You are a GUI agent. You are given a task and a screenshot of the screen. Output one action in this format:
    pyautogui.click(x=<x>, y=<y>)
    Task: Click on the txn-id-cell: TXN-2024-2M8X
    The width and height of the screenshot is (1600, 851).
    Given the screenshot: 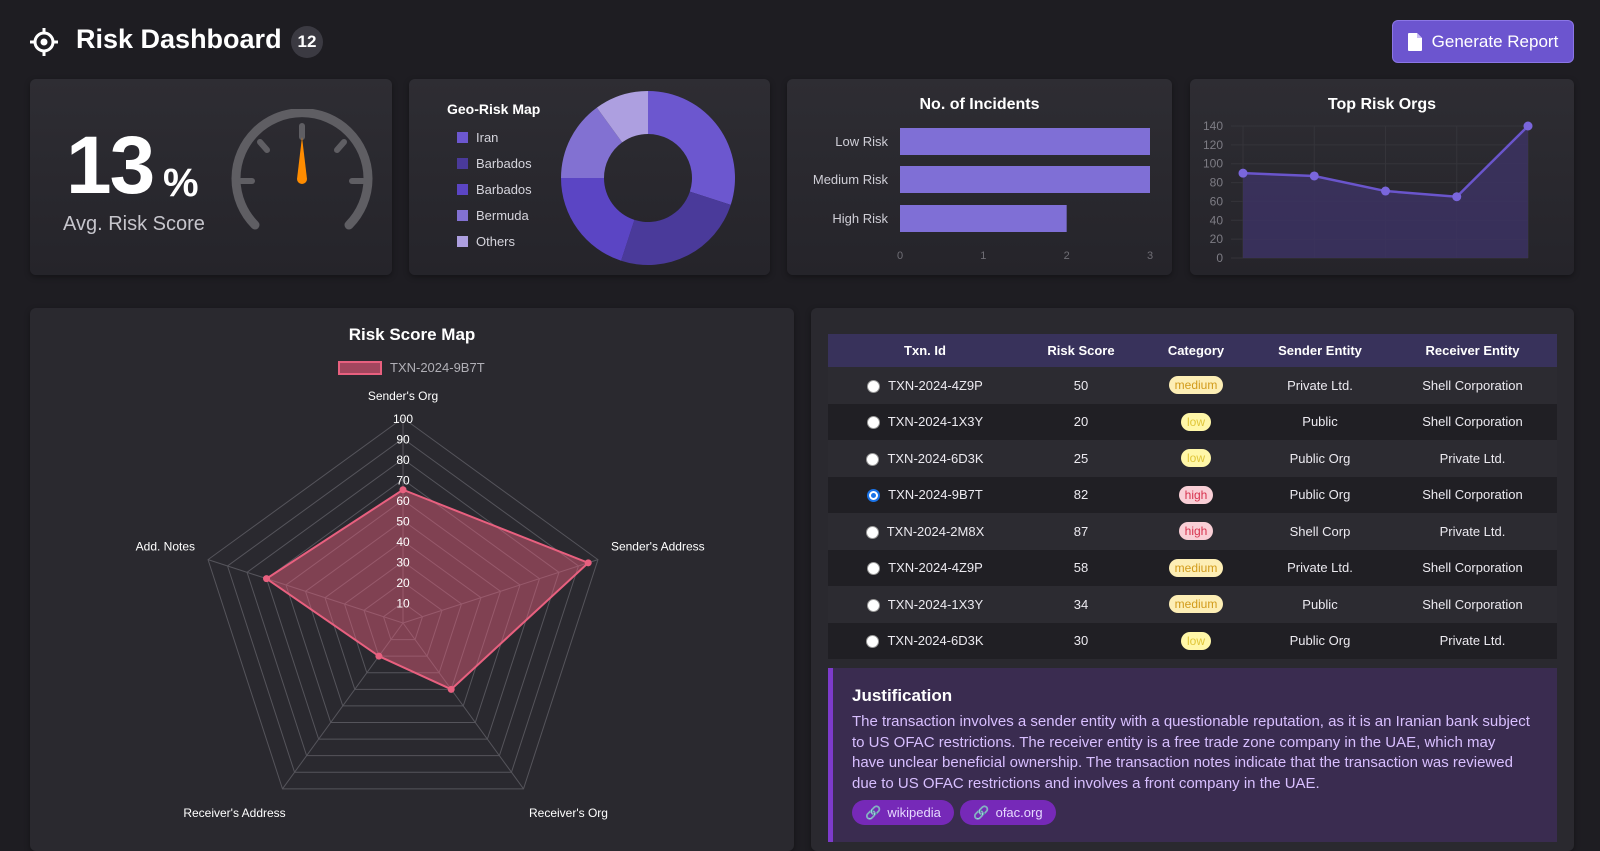 What is the action you would take?
    pyautogui.click(x=925, y=531)
    